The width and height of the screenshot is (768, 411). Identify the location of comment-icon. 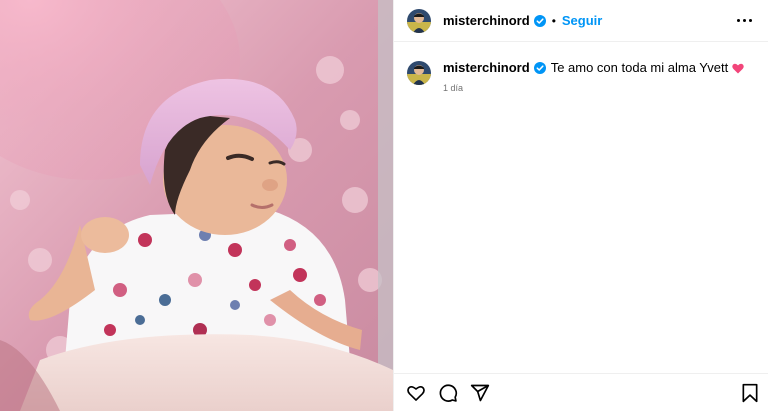
(448, 393).